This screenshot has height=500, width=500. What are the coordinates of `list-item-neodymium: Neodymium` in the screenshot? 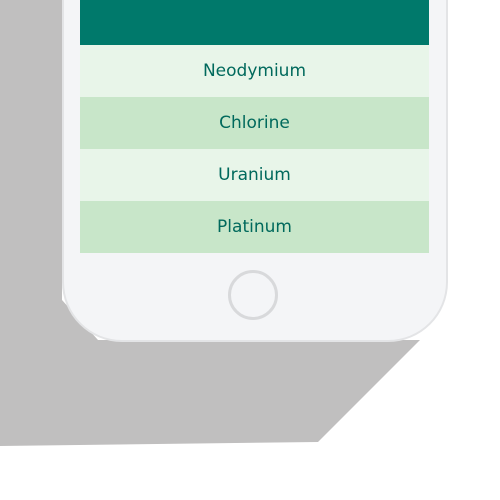 It's located at (254, 71).